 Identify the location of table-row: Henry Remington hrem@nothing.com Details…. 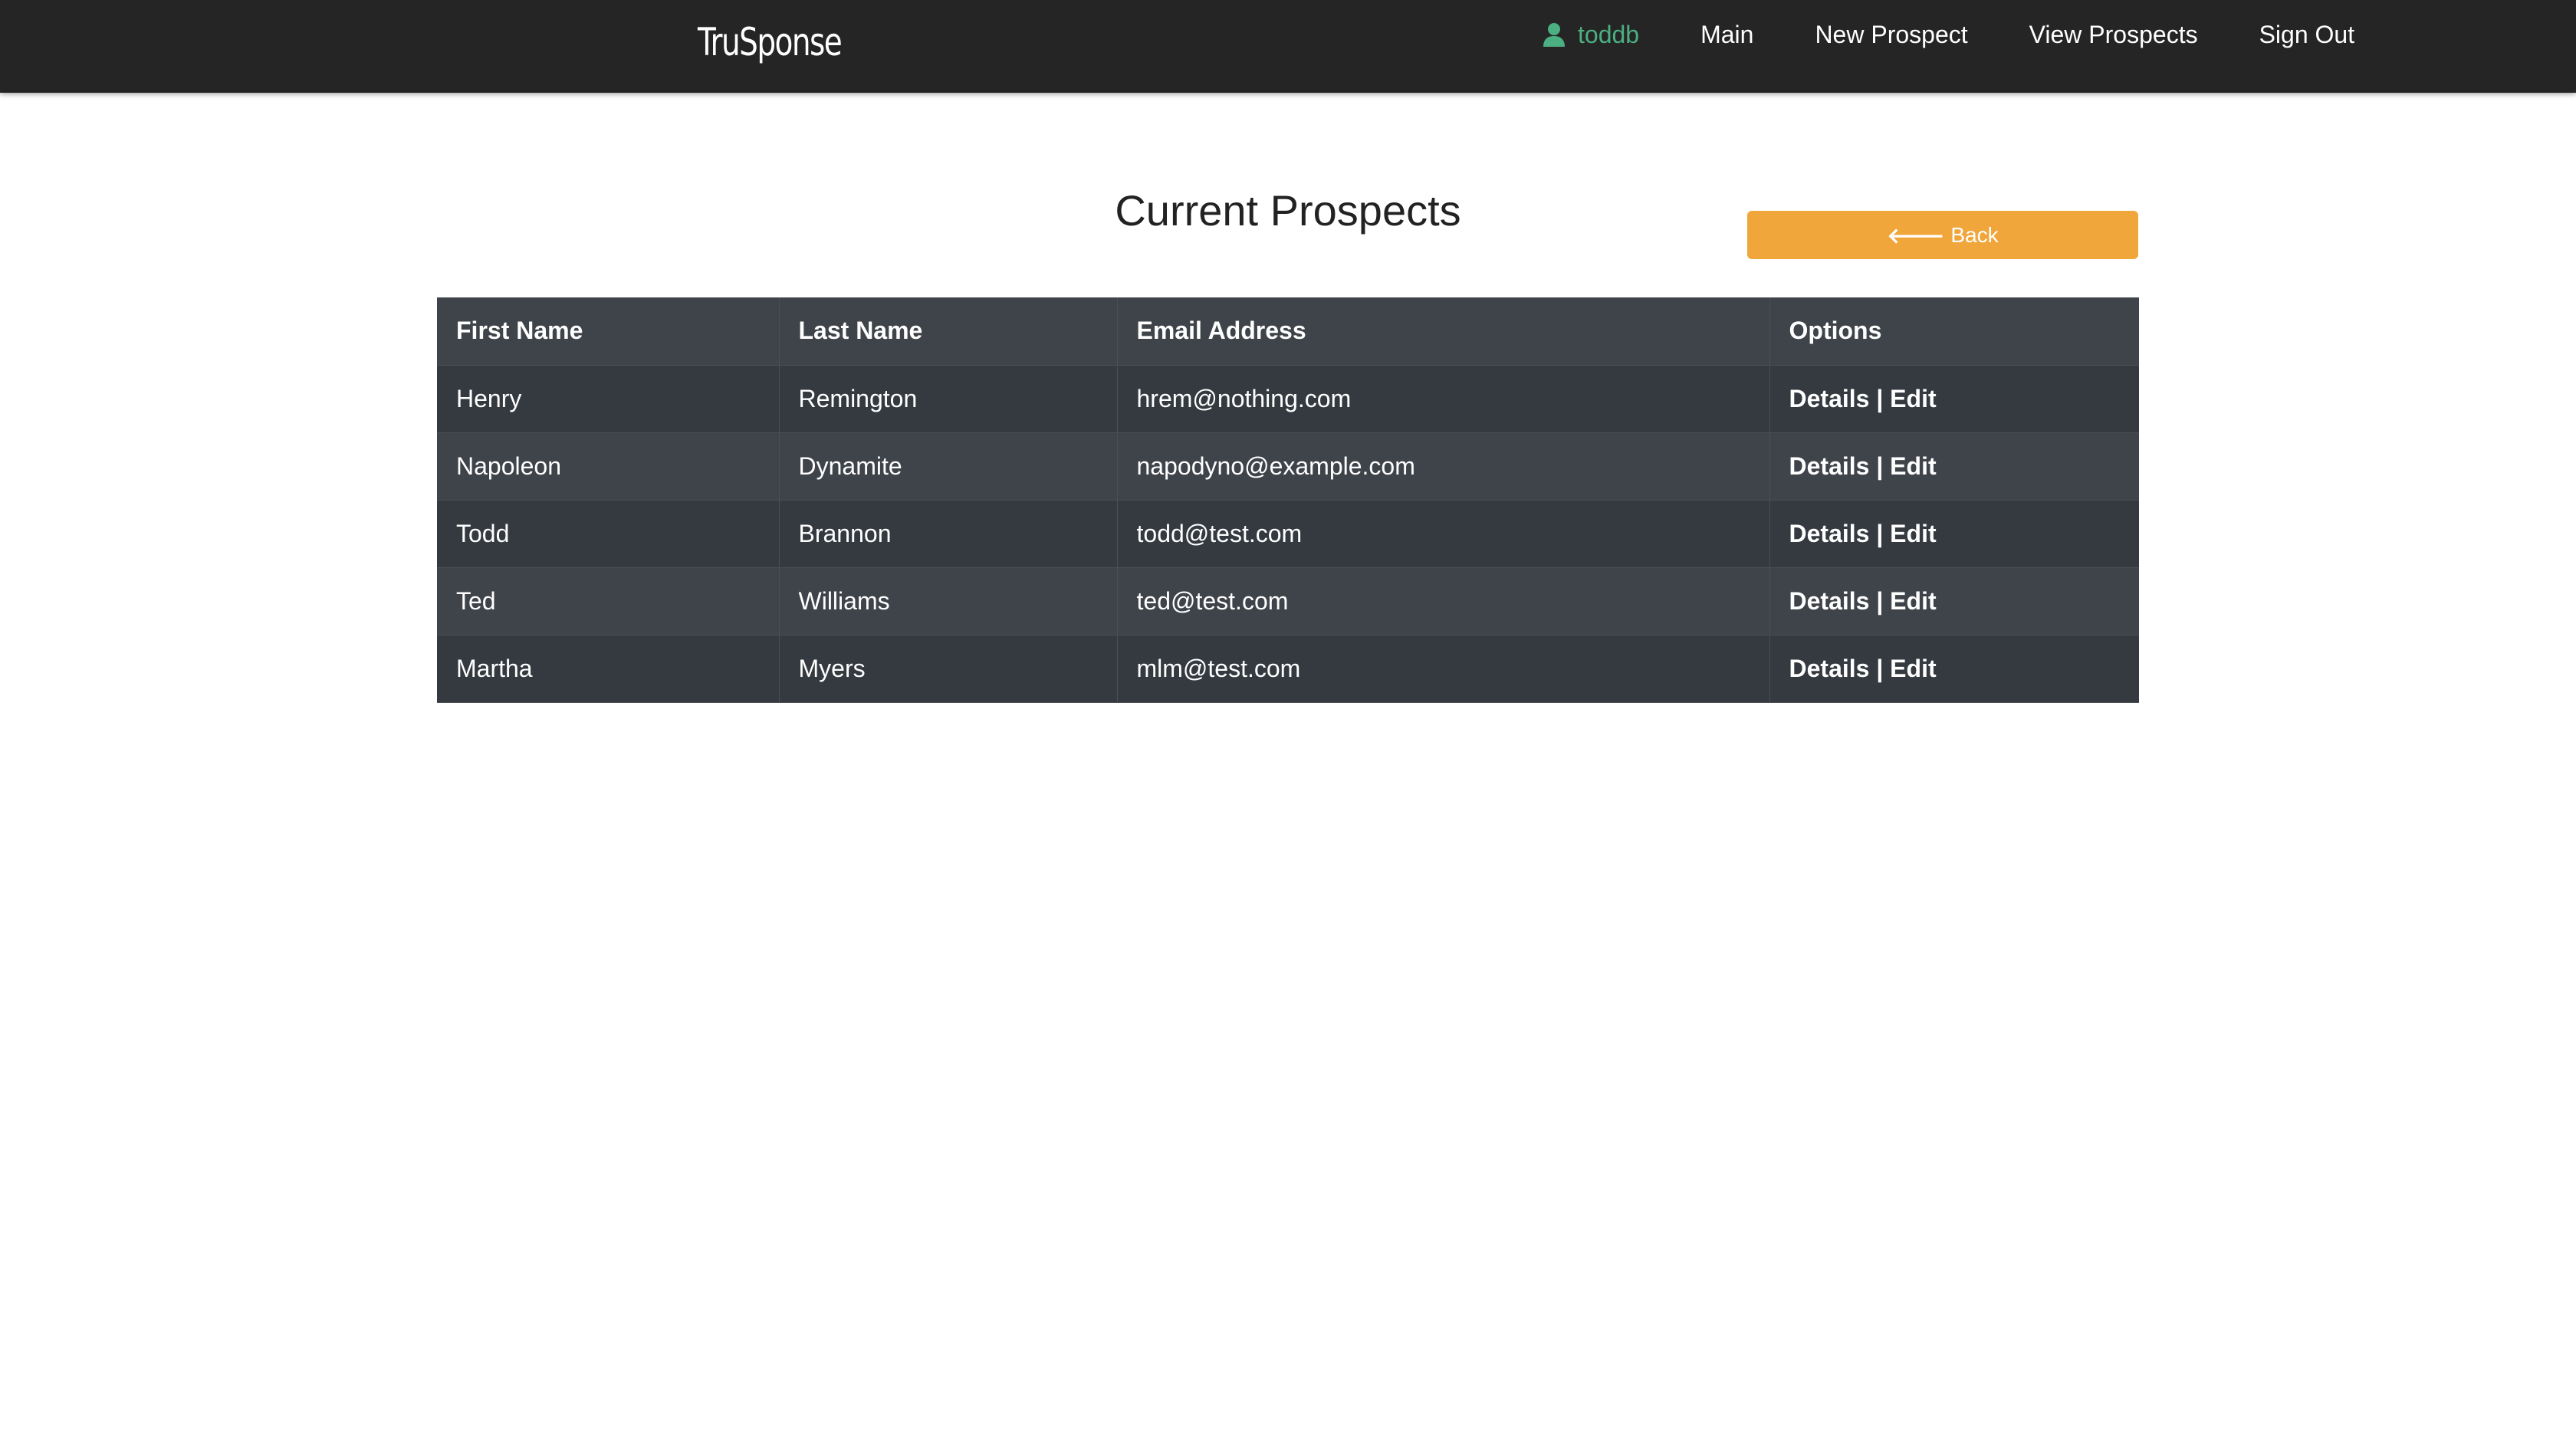
(1288, 399).